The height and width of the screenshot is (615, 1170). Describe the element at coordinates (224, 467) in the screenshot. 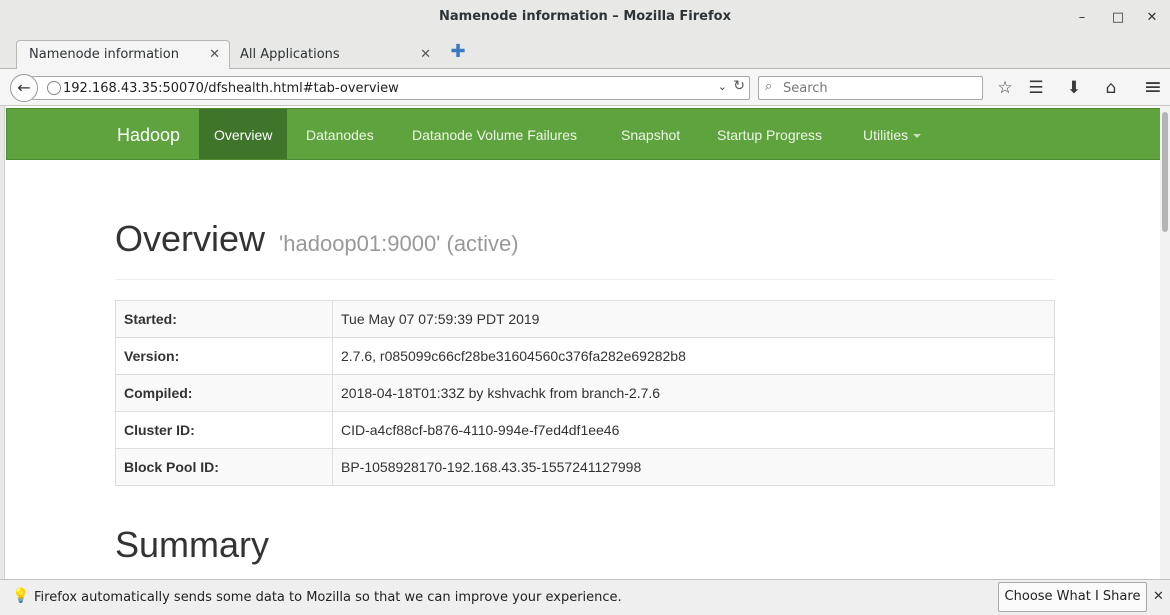

I see `row-label: Block Pool ID:` at that location.